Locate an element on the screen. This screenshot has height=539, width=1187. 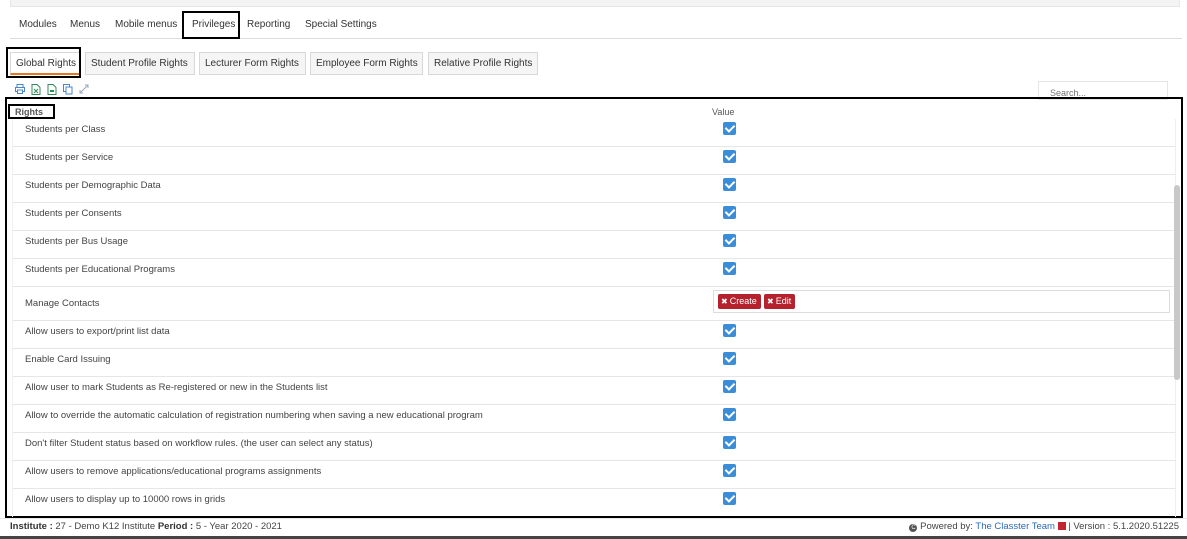
institute-label: Institute : is located at coordinates (31, 526).